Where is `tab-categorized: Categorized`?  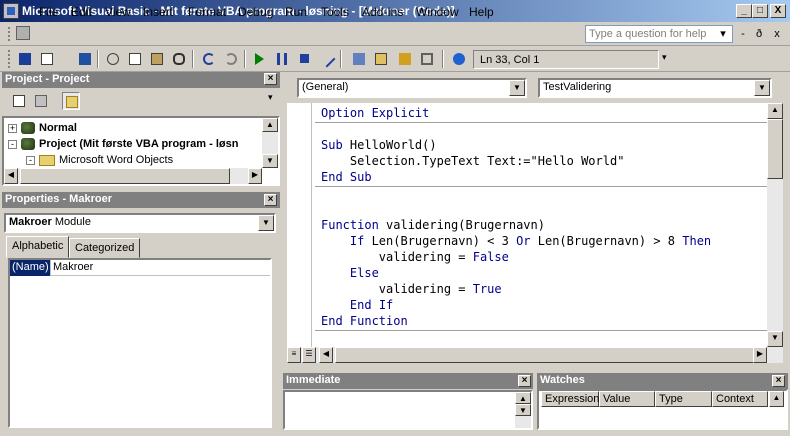
tab-categorized: Categorized is located at coordinates (105, 248).